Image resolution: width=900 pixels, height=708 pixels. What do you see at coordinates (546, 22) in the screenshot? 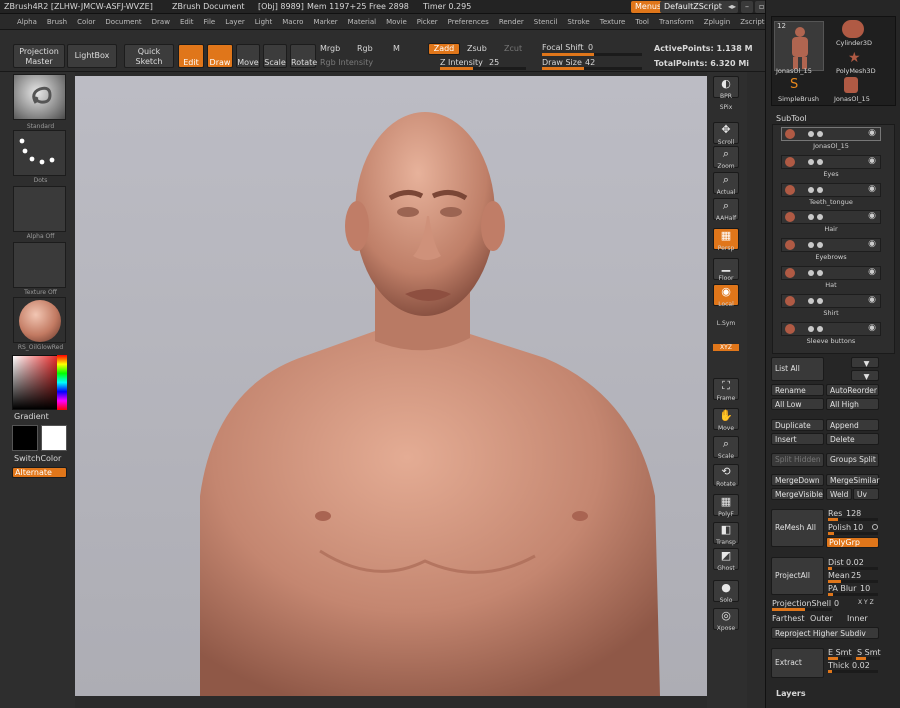
I see `menu-stencil: Stencil` at bounding box center [546, 22].